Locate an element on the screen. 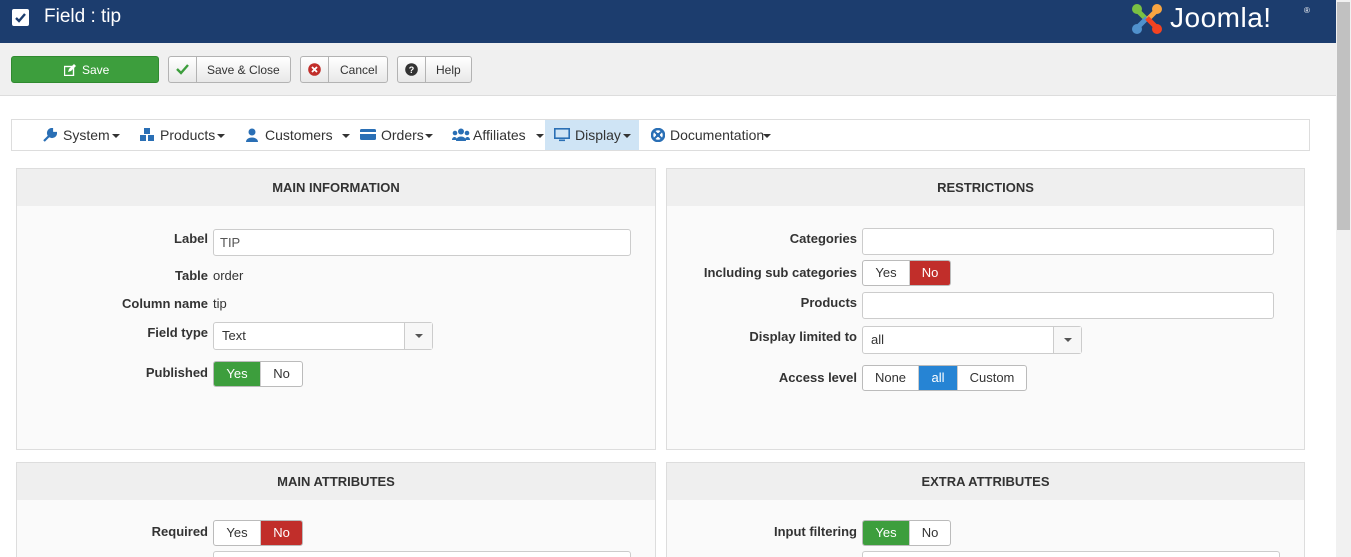 This screenshot has width=1351, height=557. column-name-label: Column name is located at coordinates (165, 303).